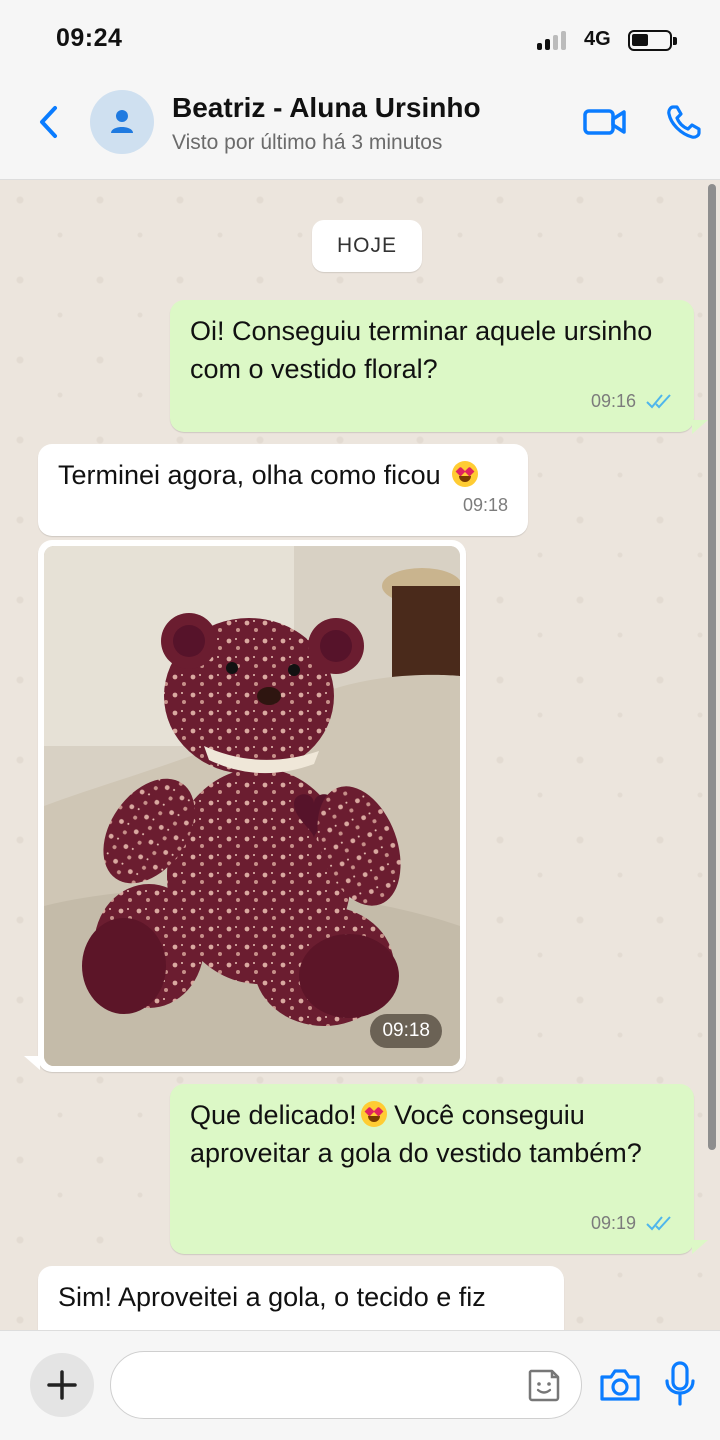  I want to click on microphone-icon, so click(680, 1384).